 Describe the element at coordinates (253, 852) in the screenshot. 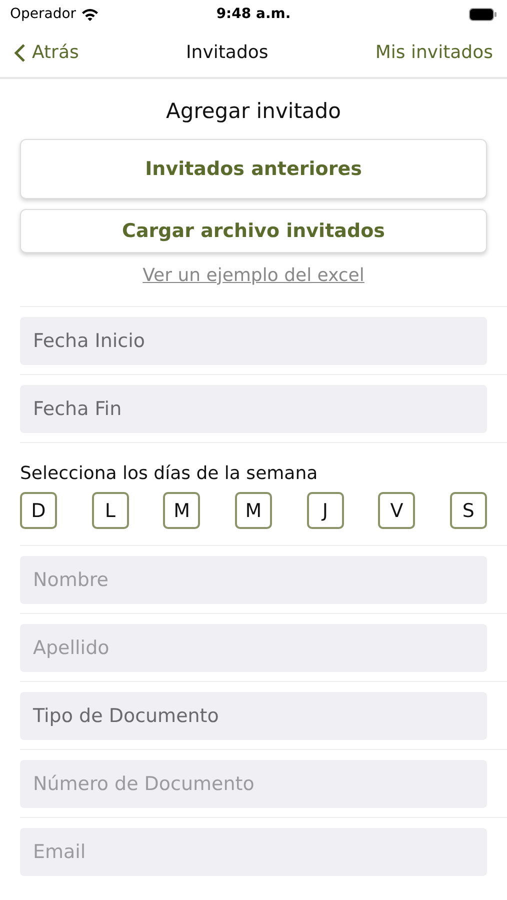

I see `input-field: Email` at that location.